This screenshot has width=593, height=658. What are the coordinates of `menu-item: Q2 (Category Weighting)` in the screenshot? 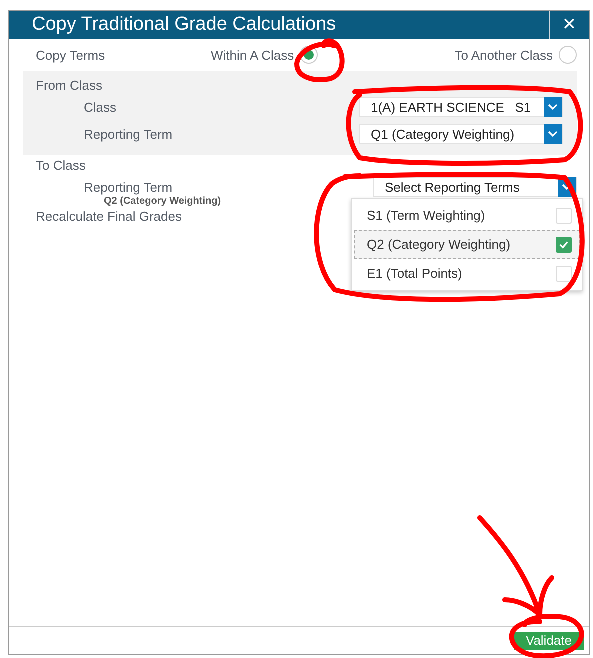 It's located at (467, 244).